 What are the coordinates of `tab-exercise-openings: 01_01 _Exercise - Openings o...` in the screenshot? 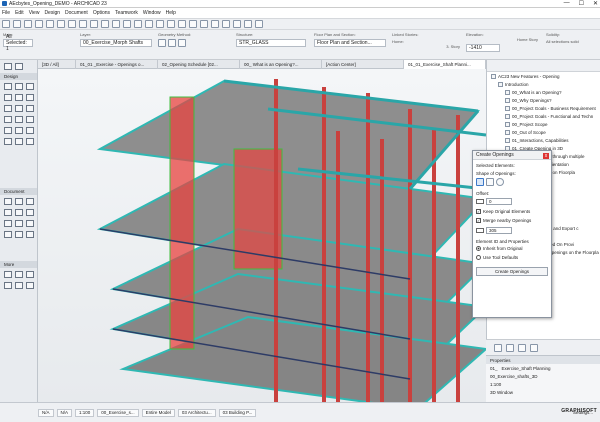 It's located at (117, 64).